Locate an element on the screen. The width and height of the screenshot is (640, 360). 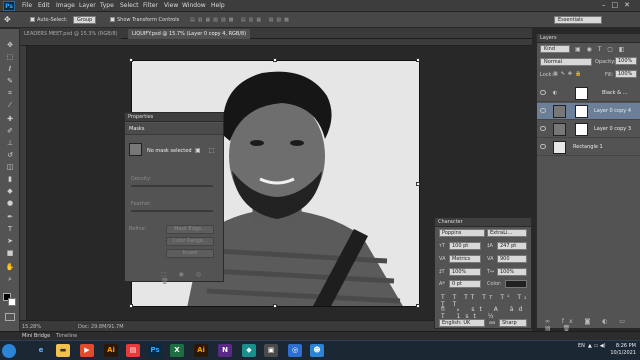
zoom-level: 15.28% is located at coordinates (31, 327).